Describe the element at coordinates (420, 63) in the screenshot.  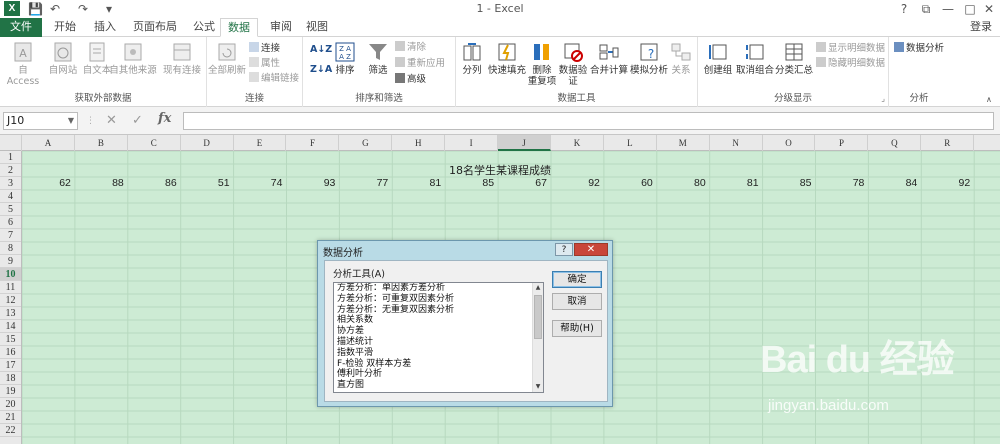
I see `reapply-button: 重新应用` at that location.